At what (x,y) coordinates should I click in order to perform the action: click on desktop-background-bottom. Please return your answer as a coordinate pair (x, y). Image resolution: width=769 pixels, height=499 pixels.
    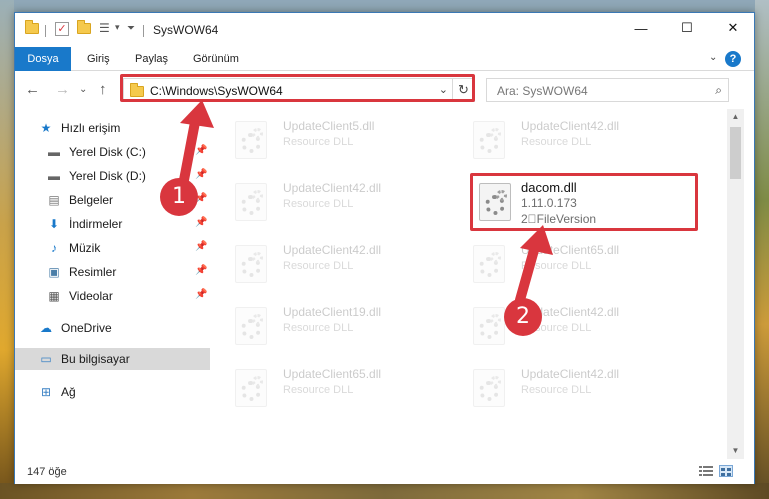
    Looking at the image, I should click on (384, 491).